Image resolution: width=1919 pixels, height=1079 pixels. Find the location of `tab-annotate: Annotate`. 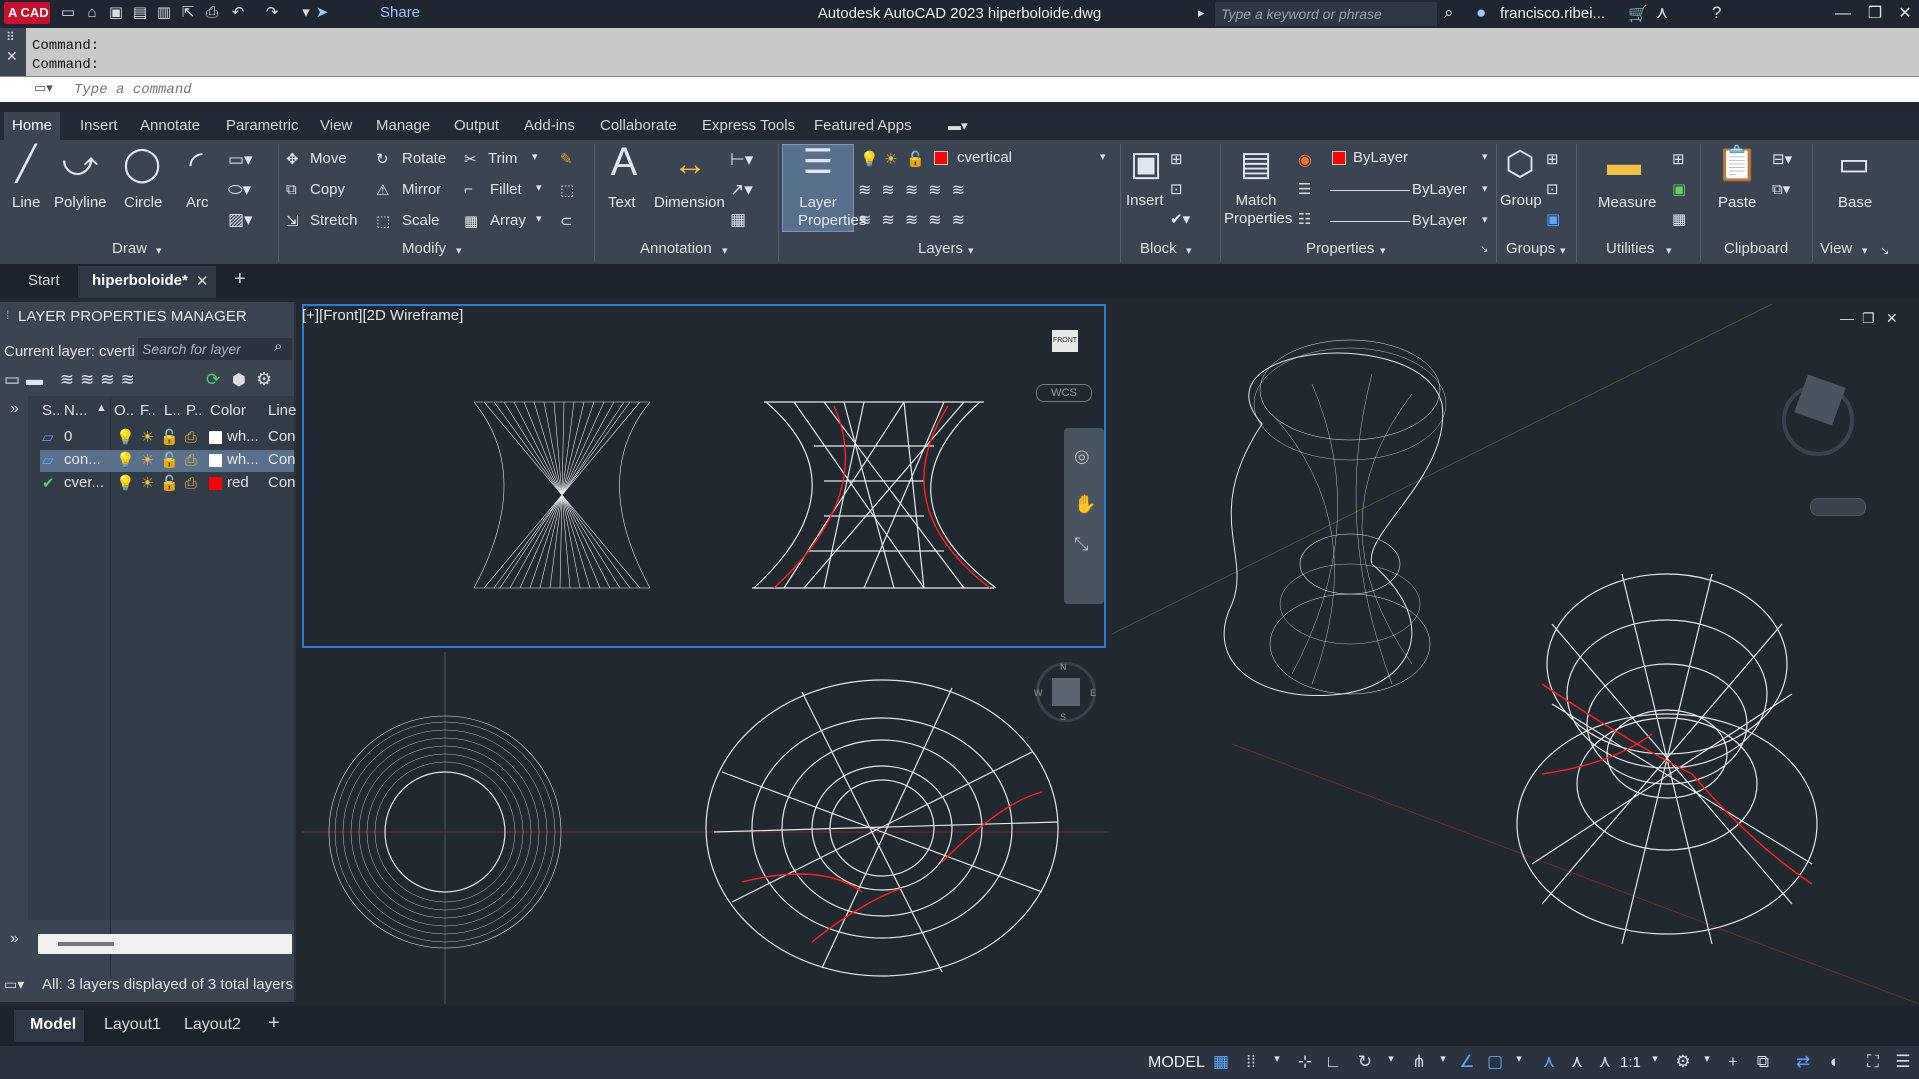

tab-annotate: Annotate is located at coordinates (170, 126).